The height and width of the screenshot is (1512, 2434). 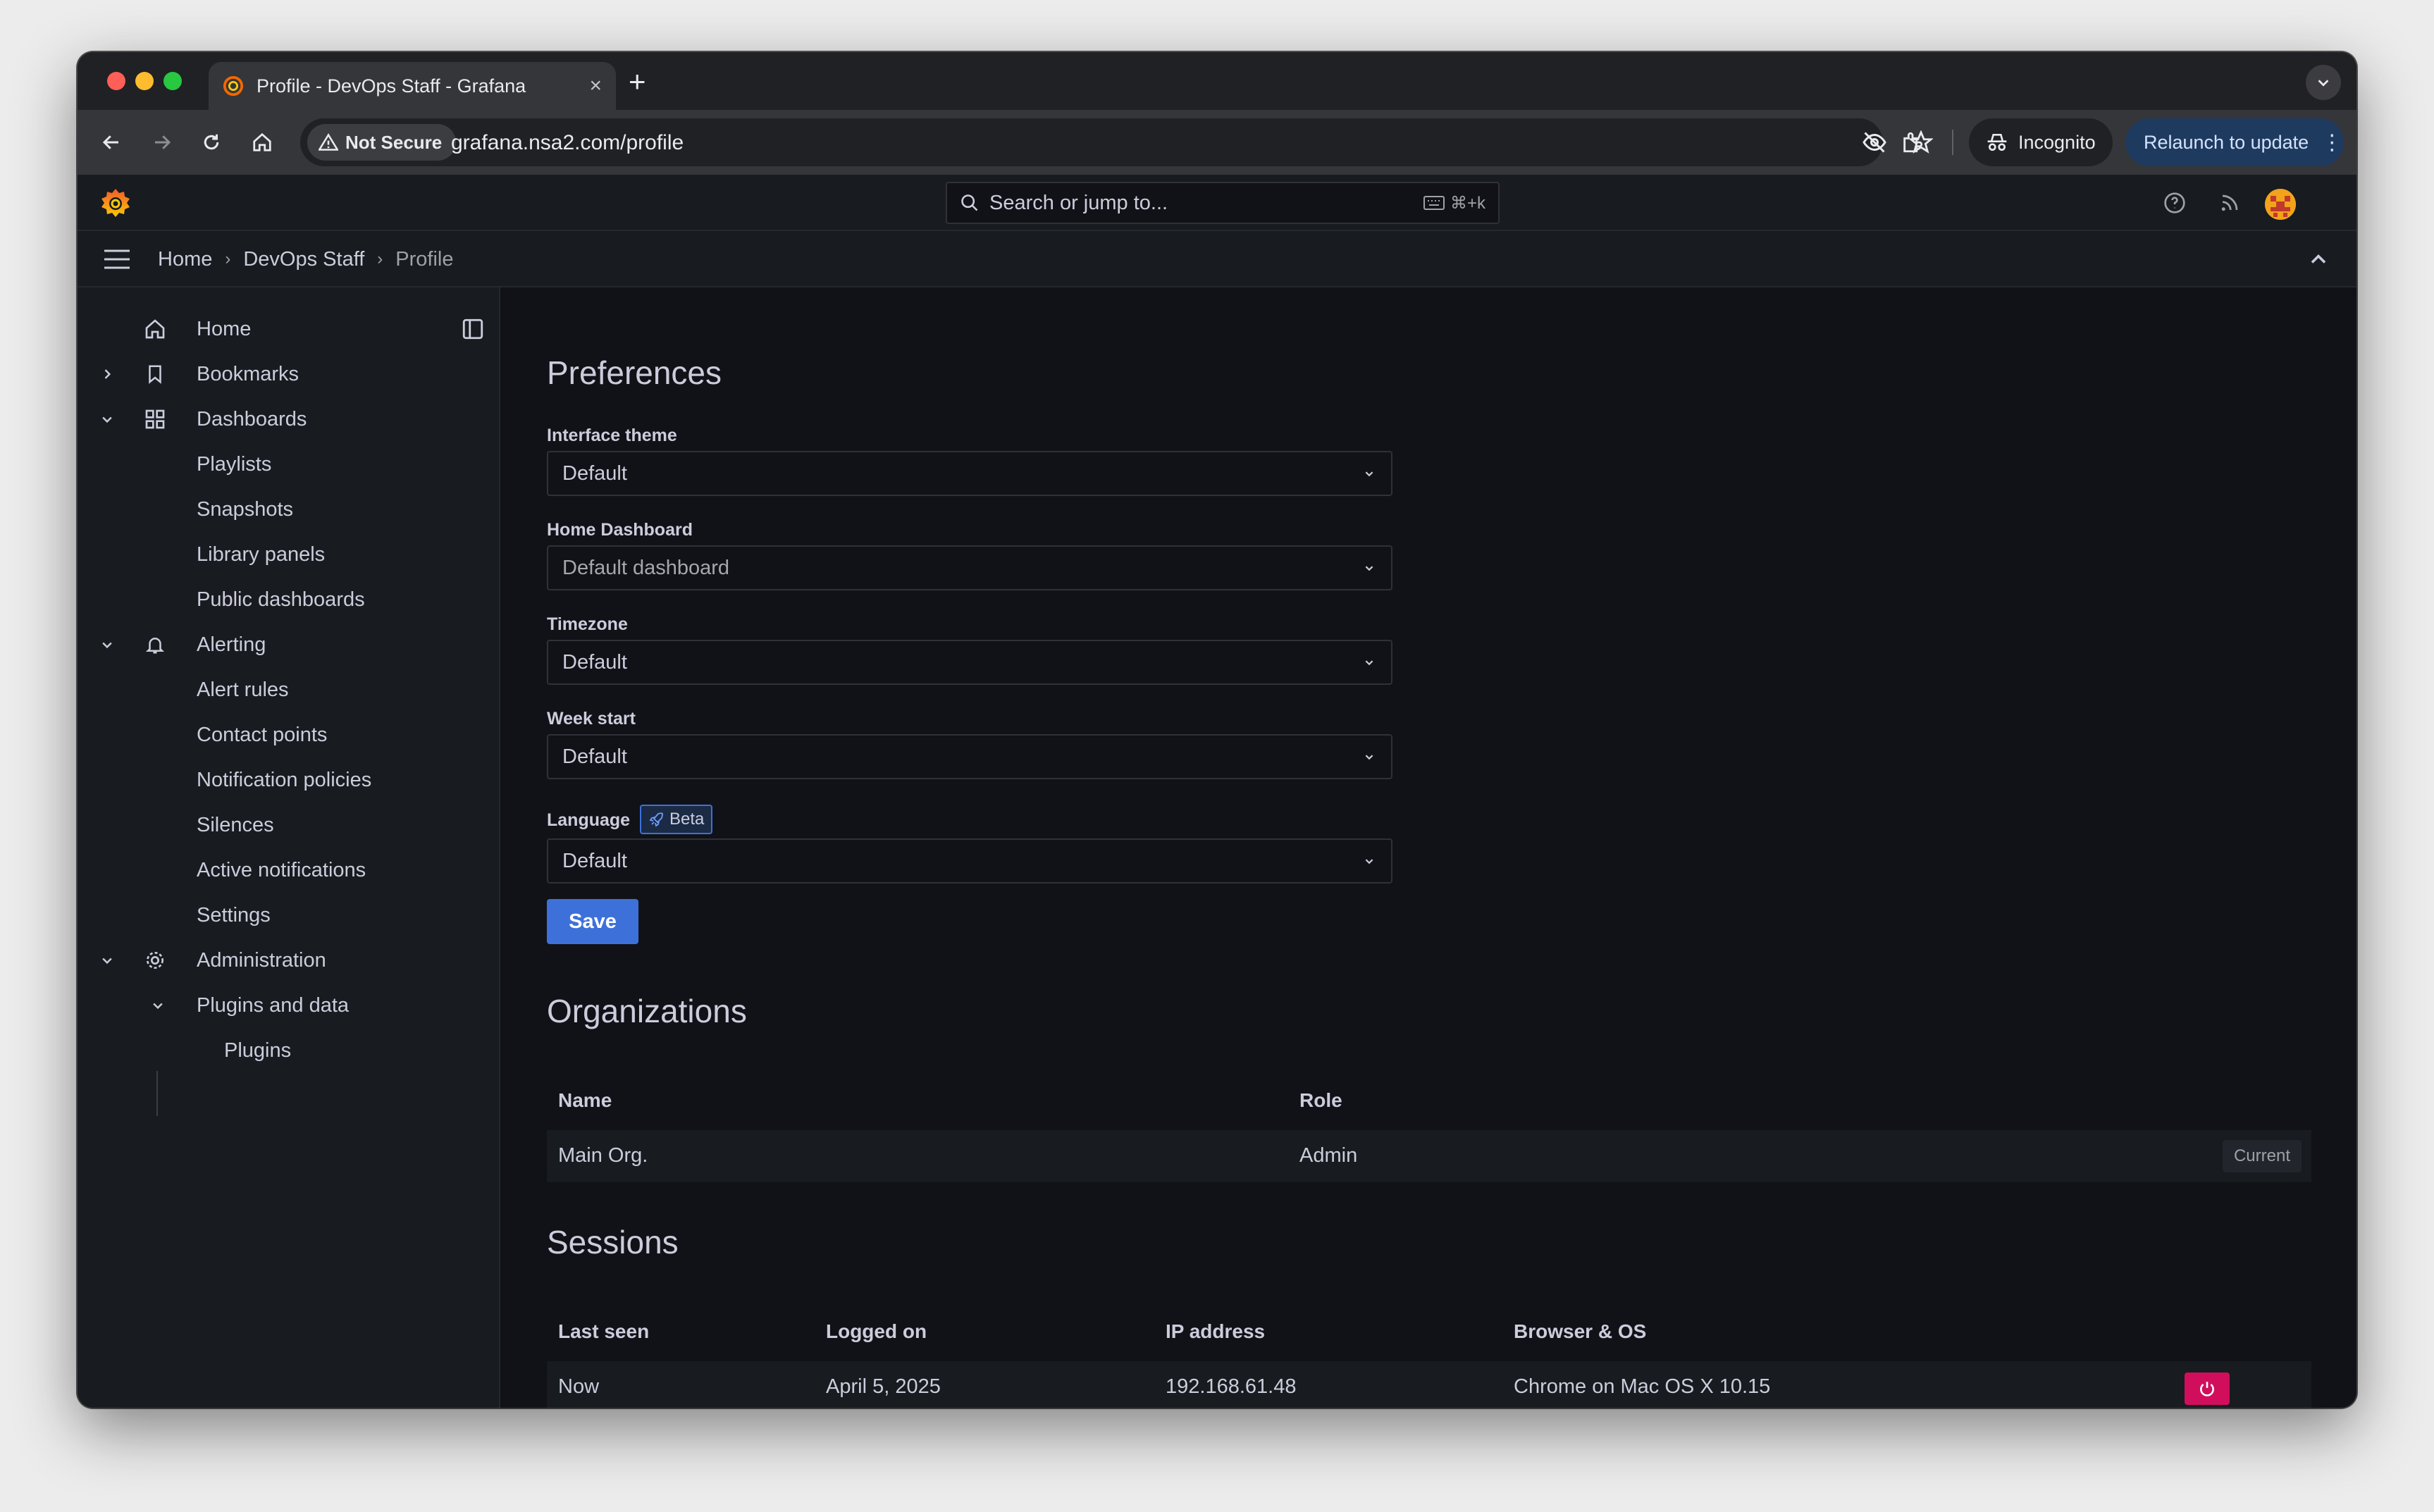 What do you see at coordinates (2207, 1388) in the screenshot?
I see `revoke-session-button` at bounding box center [2207, 1388].